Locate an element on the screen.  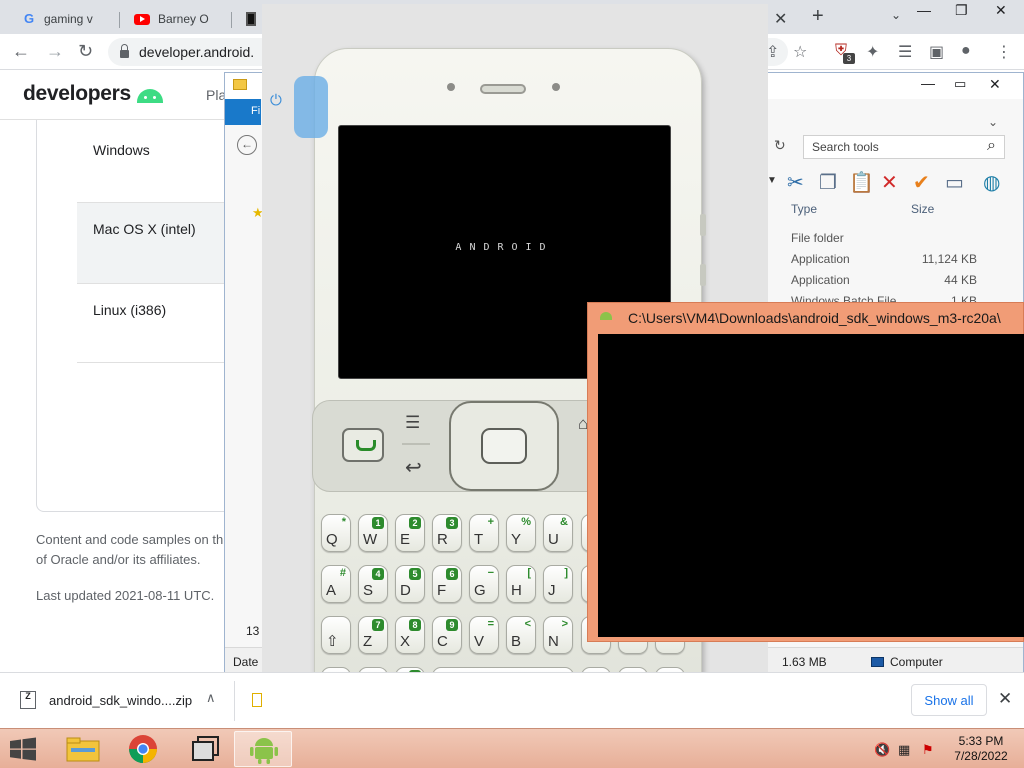
forward-icon: → is located at coordinates (55, 51).